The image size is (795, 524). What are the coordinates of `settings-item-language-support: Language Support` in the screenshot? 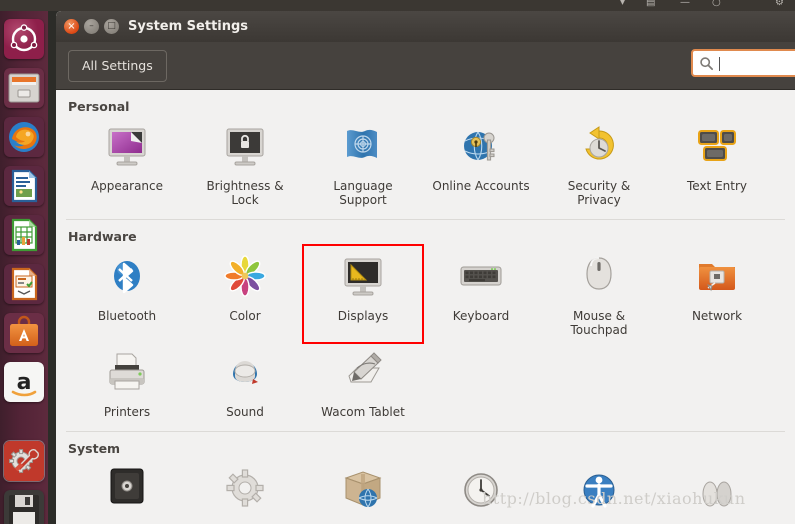 It's located at (363, 163).